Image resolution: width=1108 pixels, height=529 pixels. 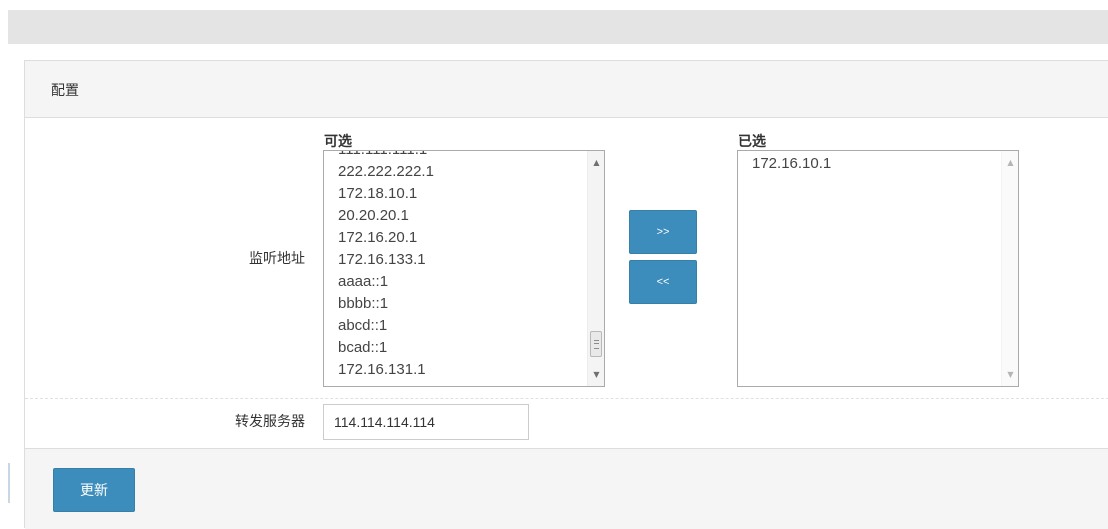 I want to click on list-item: 222.222.222.1, so click(x=386, y=172).